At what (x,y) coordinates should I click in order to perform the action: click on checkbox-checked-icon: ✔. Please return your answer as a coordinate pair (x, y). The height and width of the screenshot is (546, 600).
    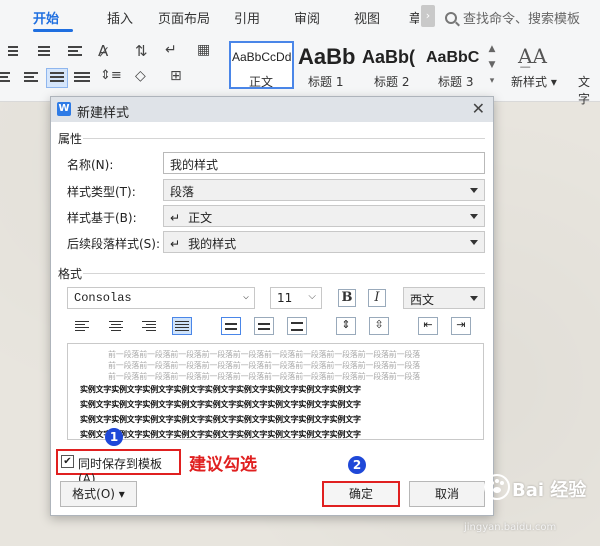
    Looking at the image, I should click on (67, 461).